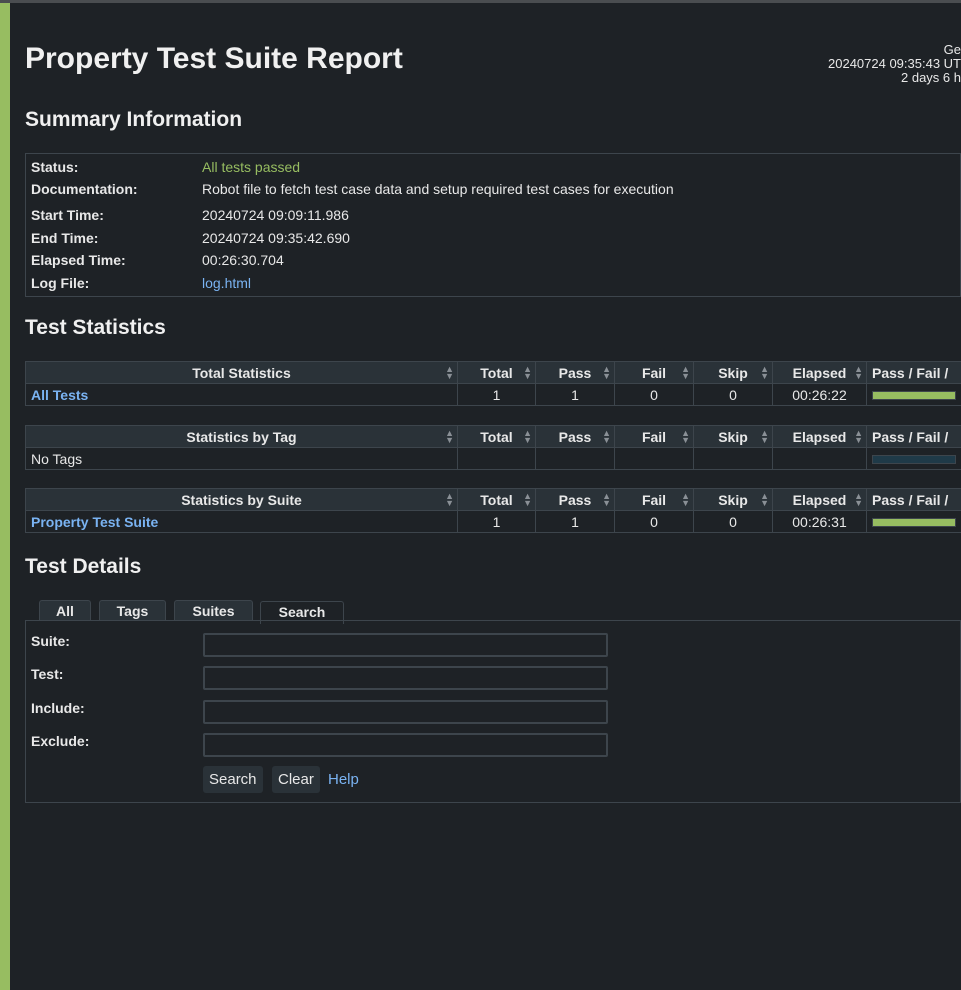 Image resolution: width=961 pixels, height=990 pixels. I want to click on generated-ago: 2 days 6 h, so click(931, 77).